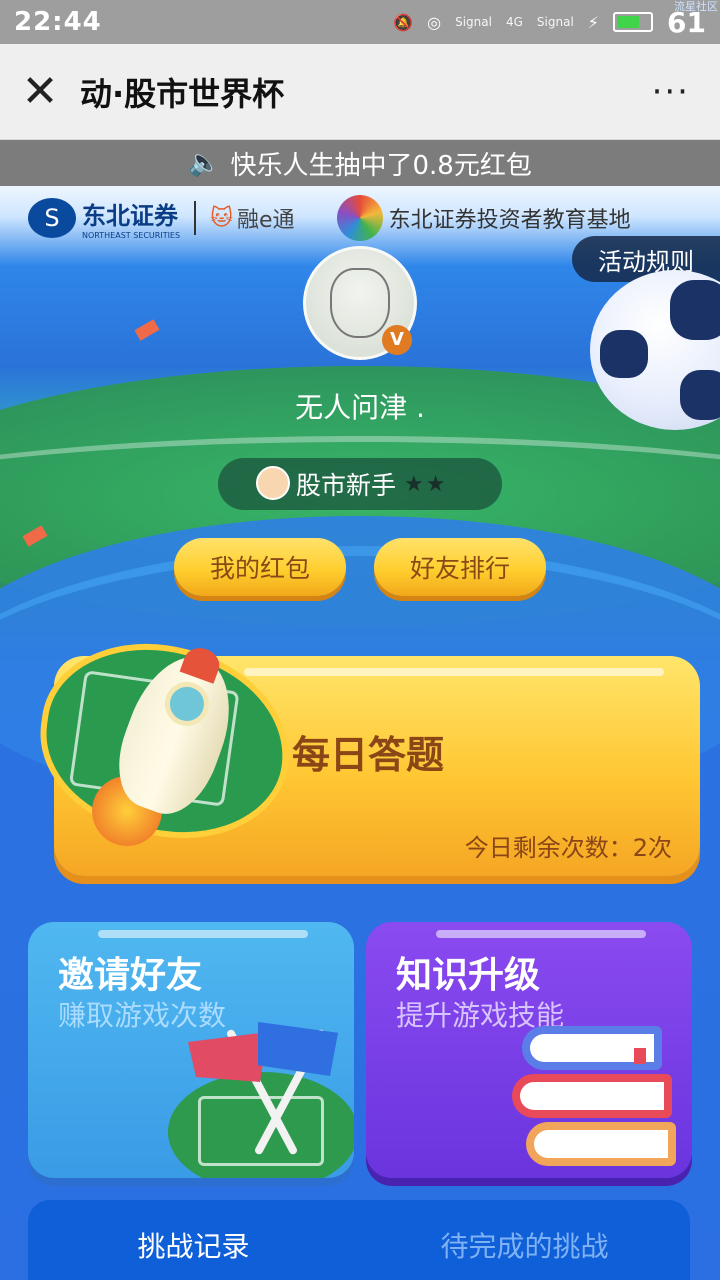  Describe the element at coordinates (131, 235) in the screenshot. I see `northeast-name-en: NORTHEAST SECURITIES` at that location.